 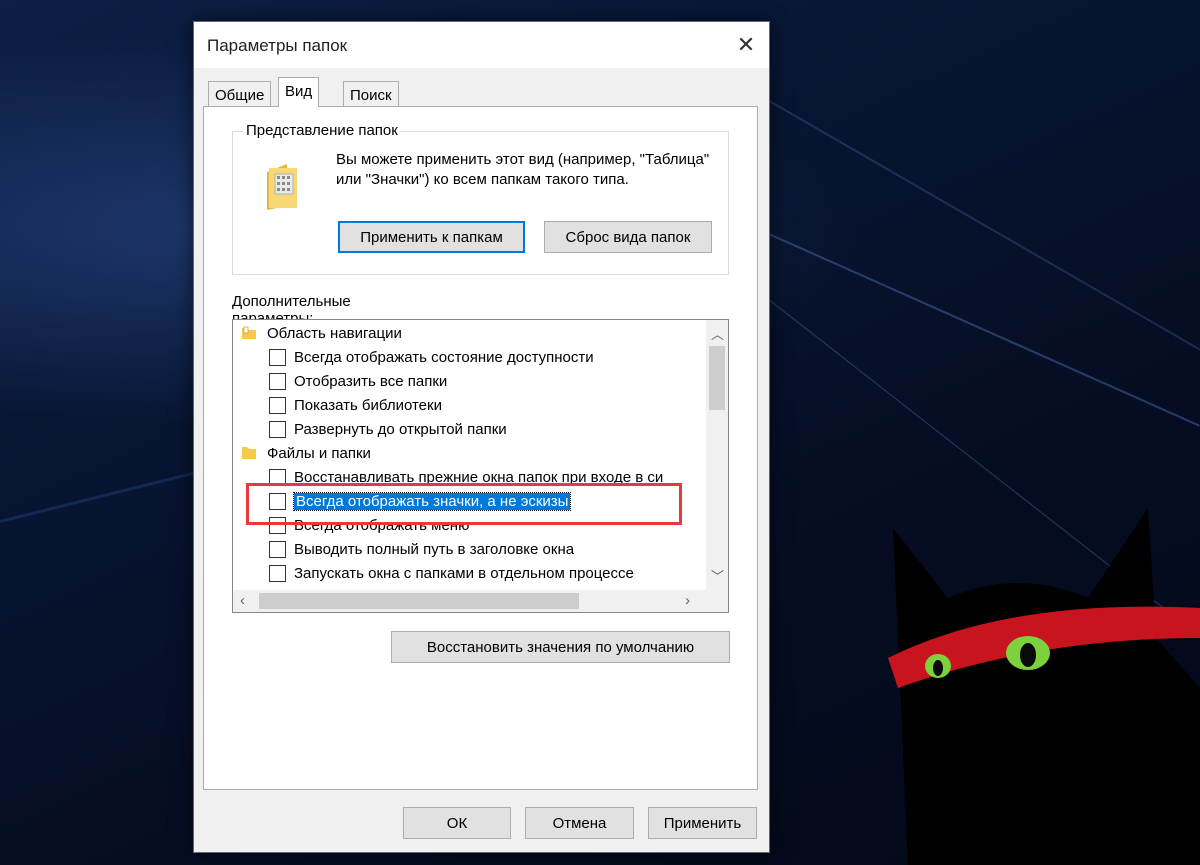 What do you see at coordinates (334, 333) in the screenshot?
I see `list-category-label: Область навигации` at bounding box center [334, 333].